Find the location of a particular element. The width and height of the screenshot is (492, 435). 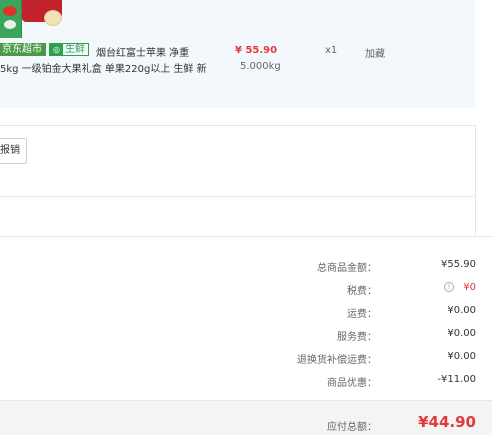

service-fee-label: 服务费： is located at coordinates (357, 337).